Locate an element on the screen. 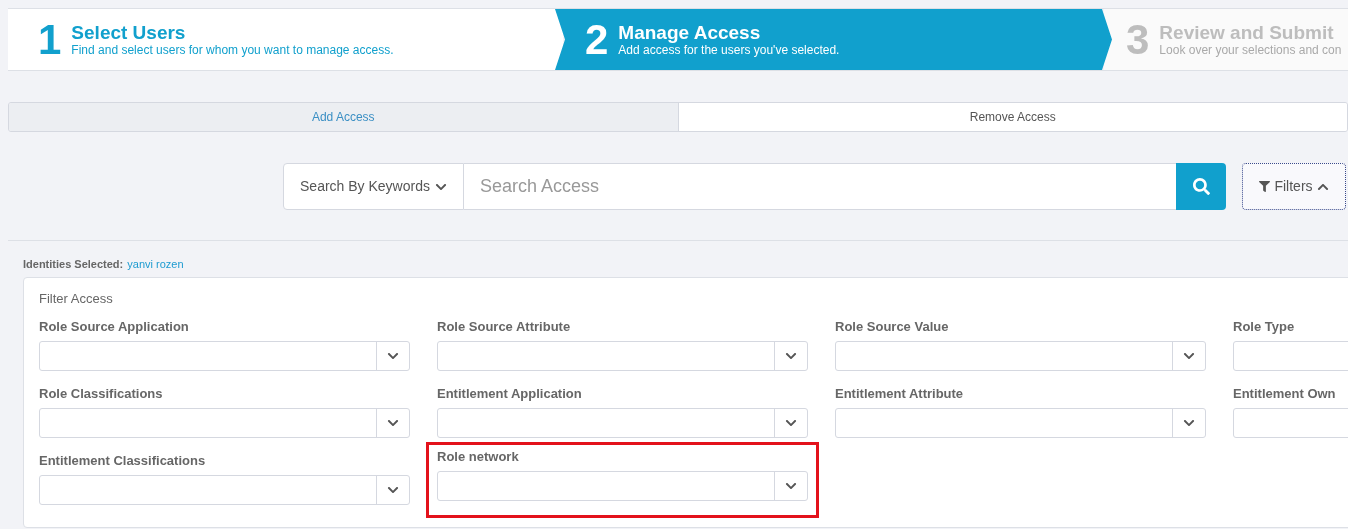 The image size is (1348, 529). step-number: 1 is located at coordinates (50, 39).